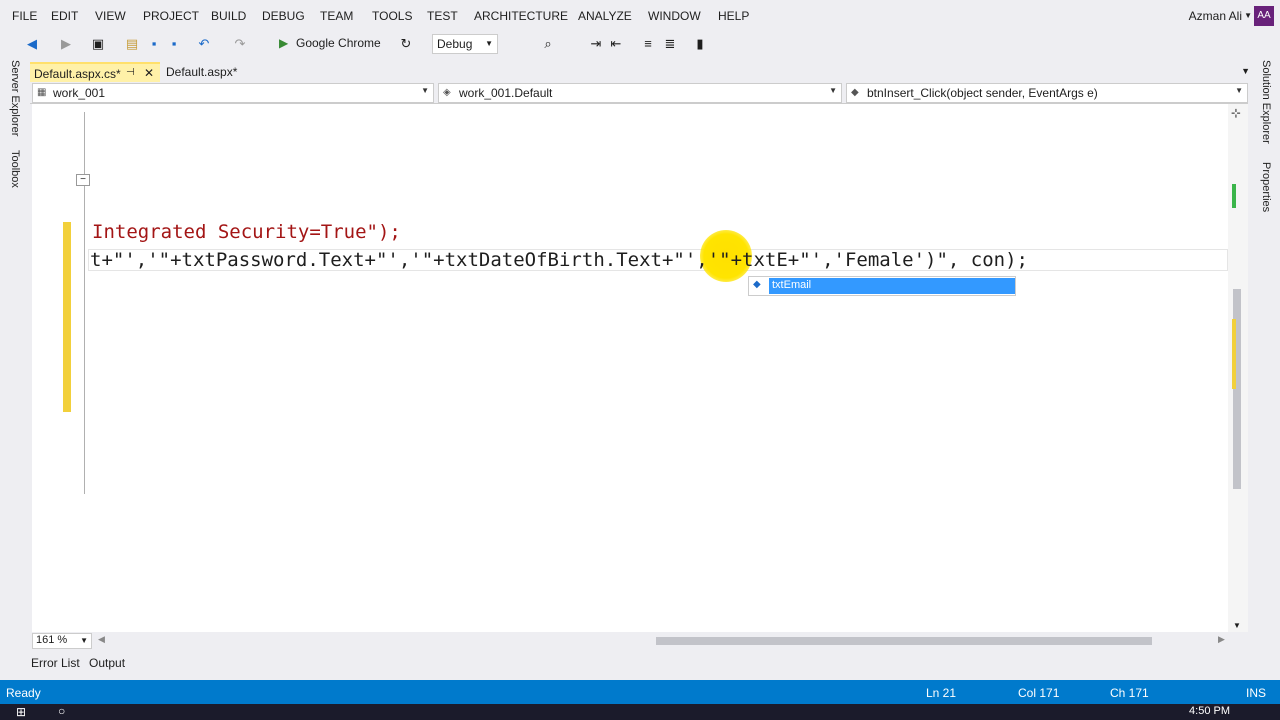 The width and height of the screenshot is (1280, 720). Describe the element at coordinates (1237, 625) in the screenshot. I see `scroll-down-icon: ▼` at that location.